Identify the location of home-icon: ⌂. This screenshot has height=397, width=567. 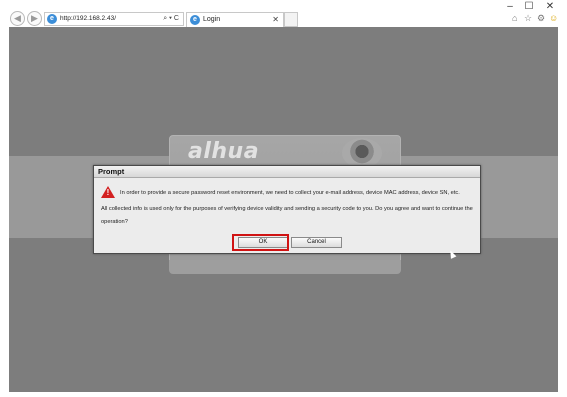
(514, 18).